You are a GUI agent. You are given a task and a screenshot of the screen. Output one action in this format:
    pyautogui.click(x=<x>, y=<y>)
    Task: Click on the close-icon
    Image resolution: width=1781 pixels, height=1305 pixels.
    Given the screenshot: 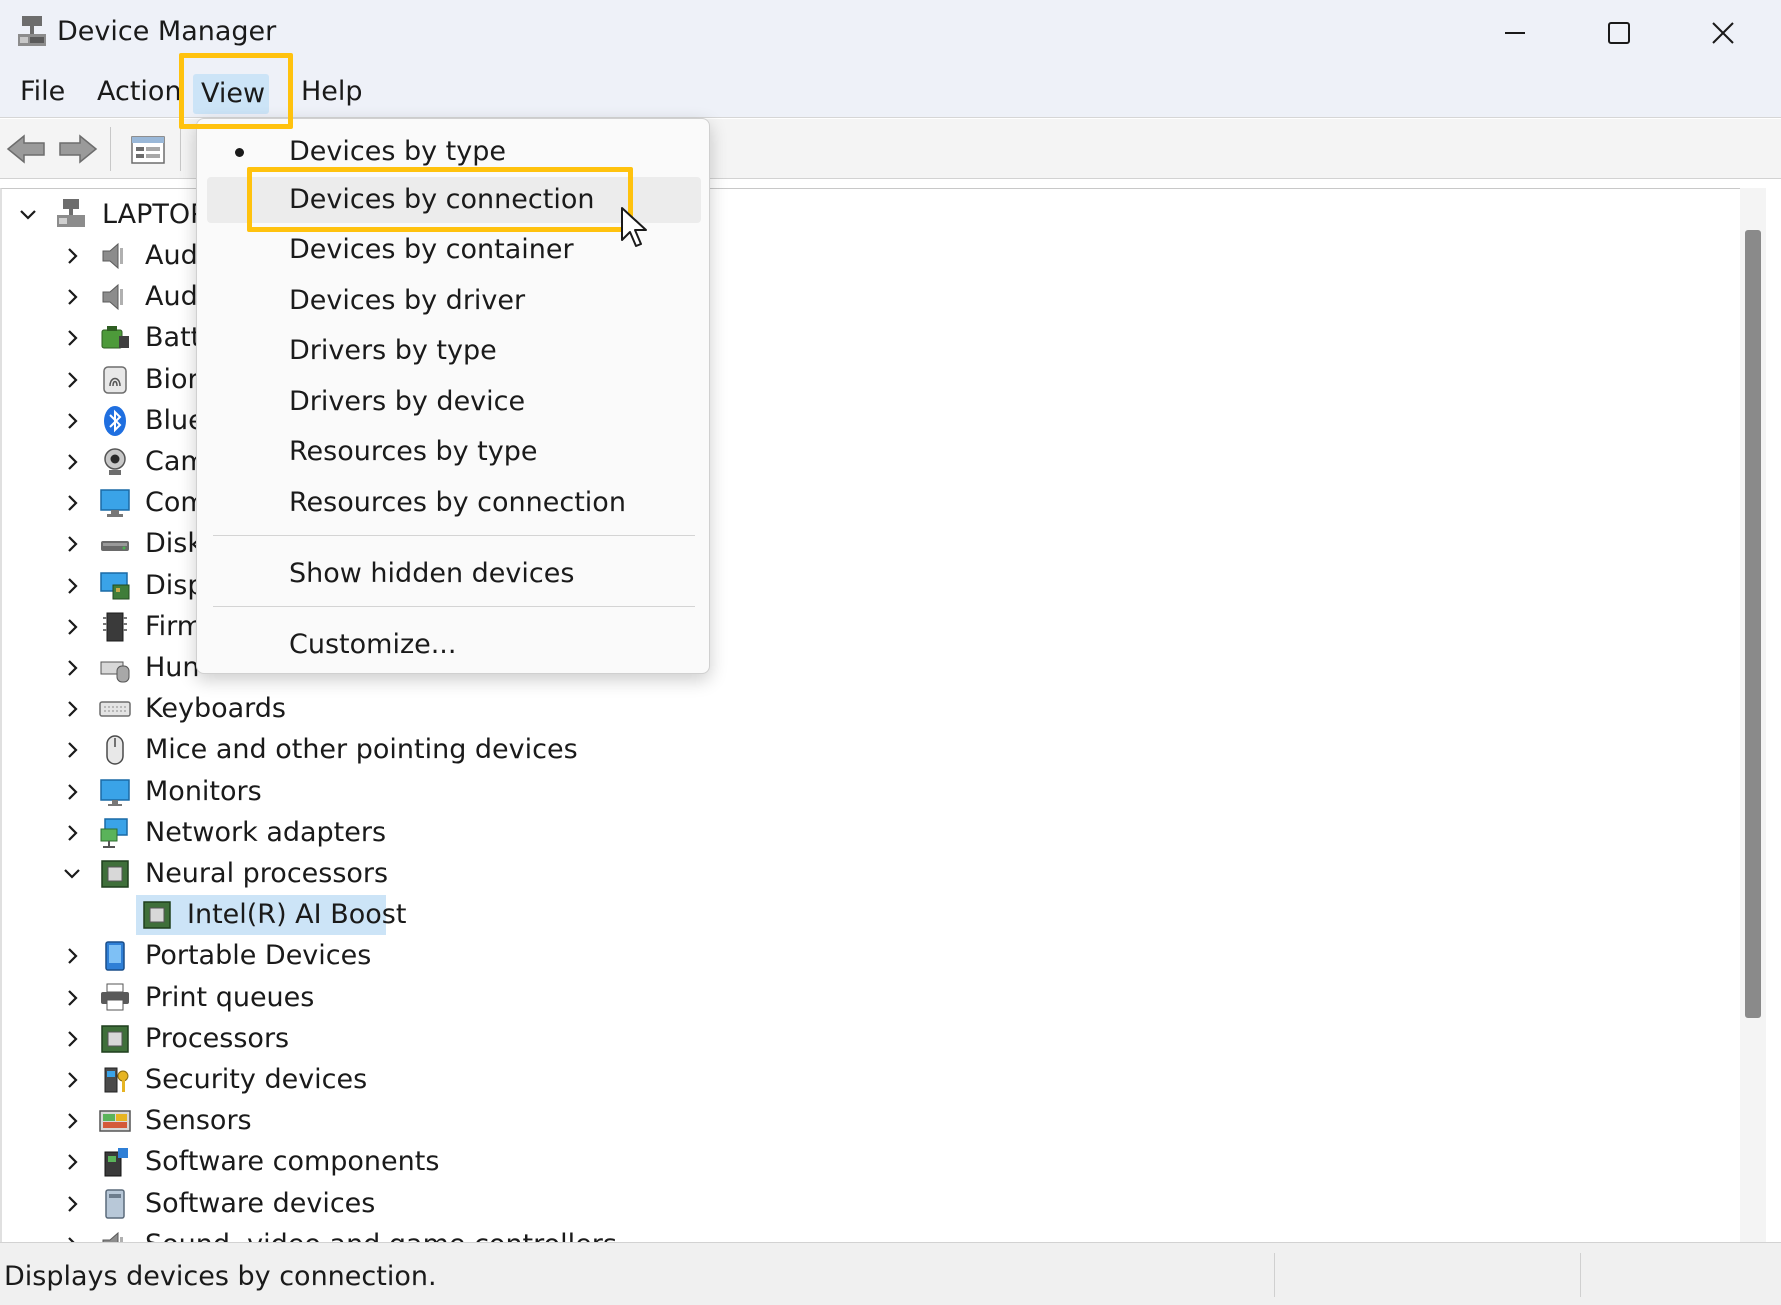 What is the action you would take?
    pyautogui.click(x=1723, y=33)
    